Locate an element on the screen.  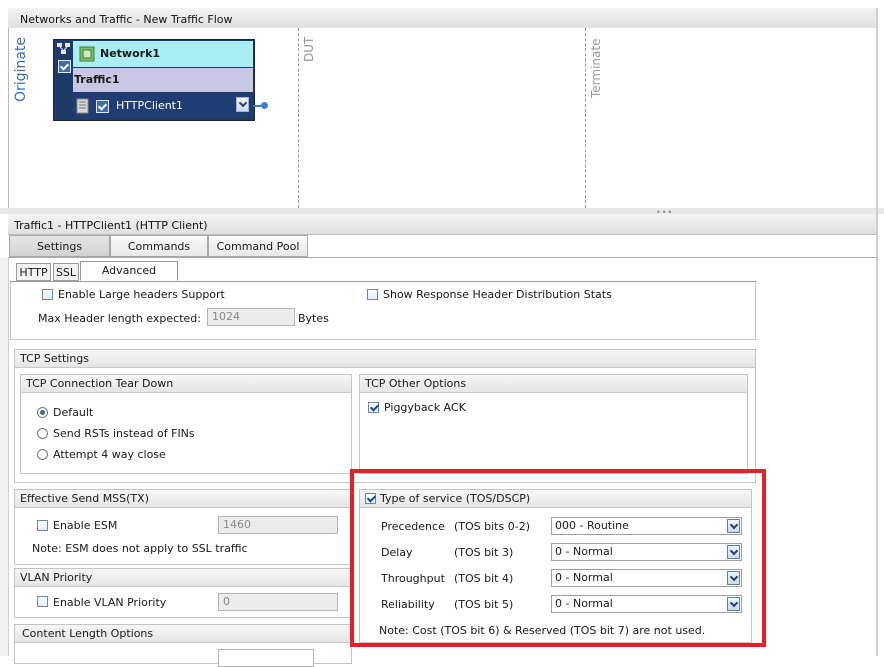
network-block: Network1 Traffic1 HTTPClient1 is located at coordinates (154, 80).